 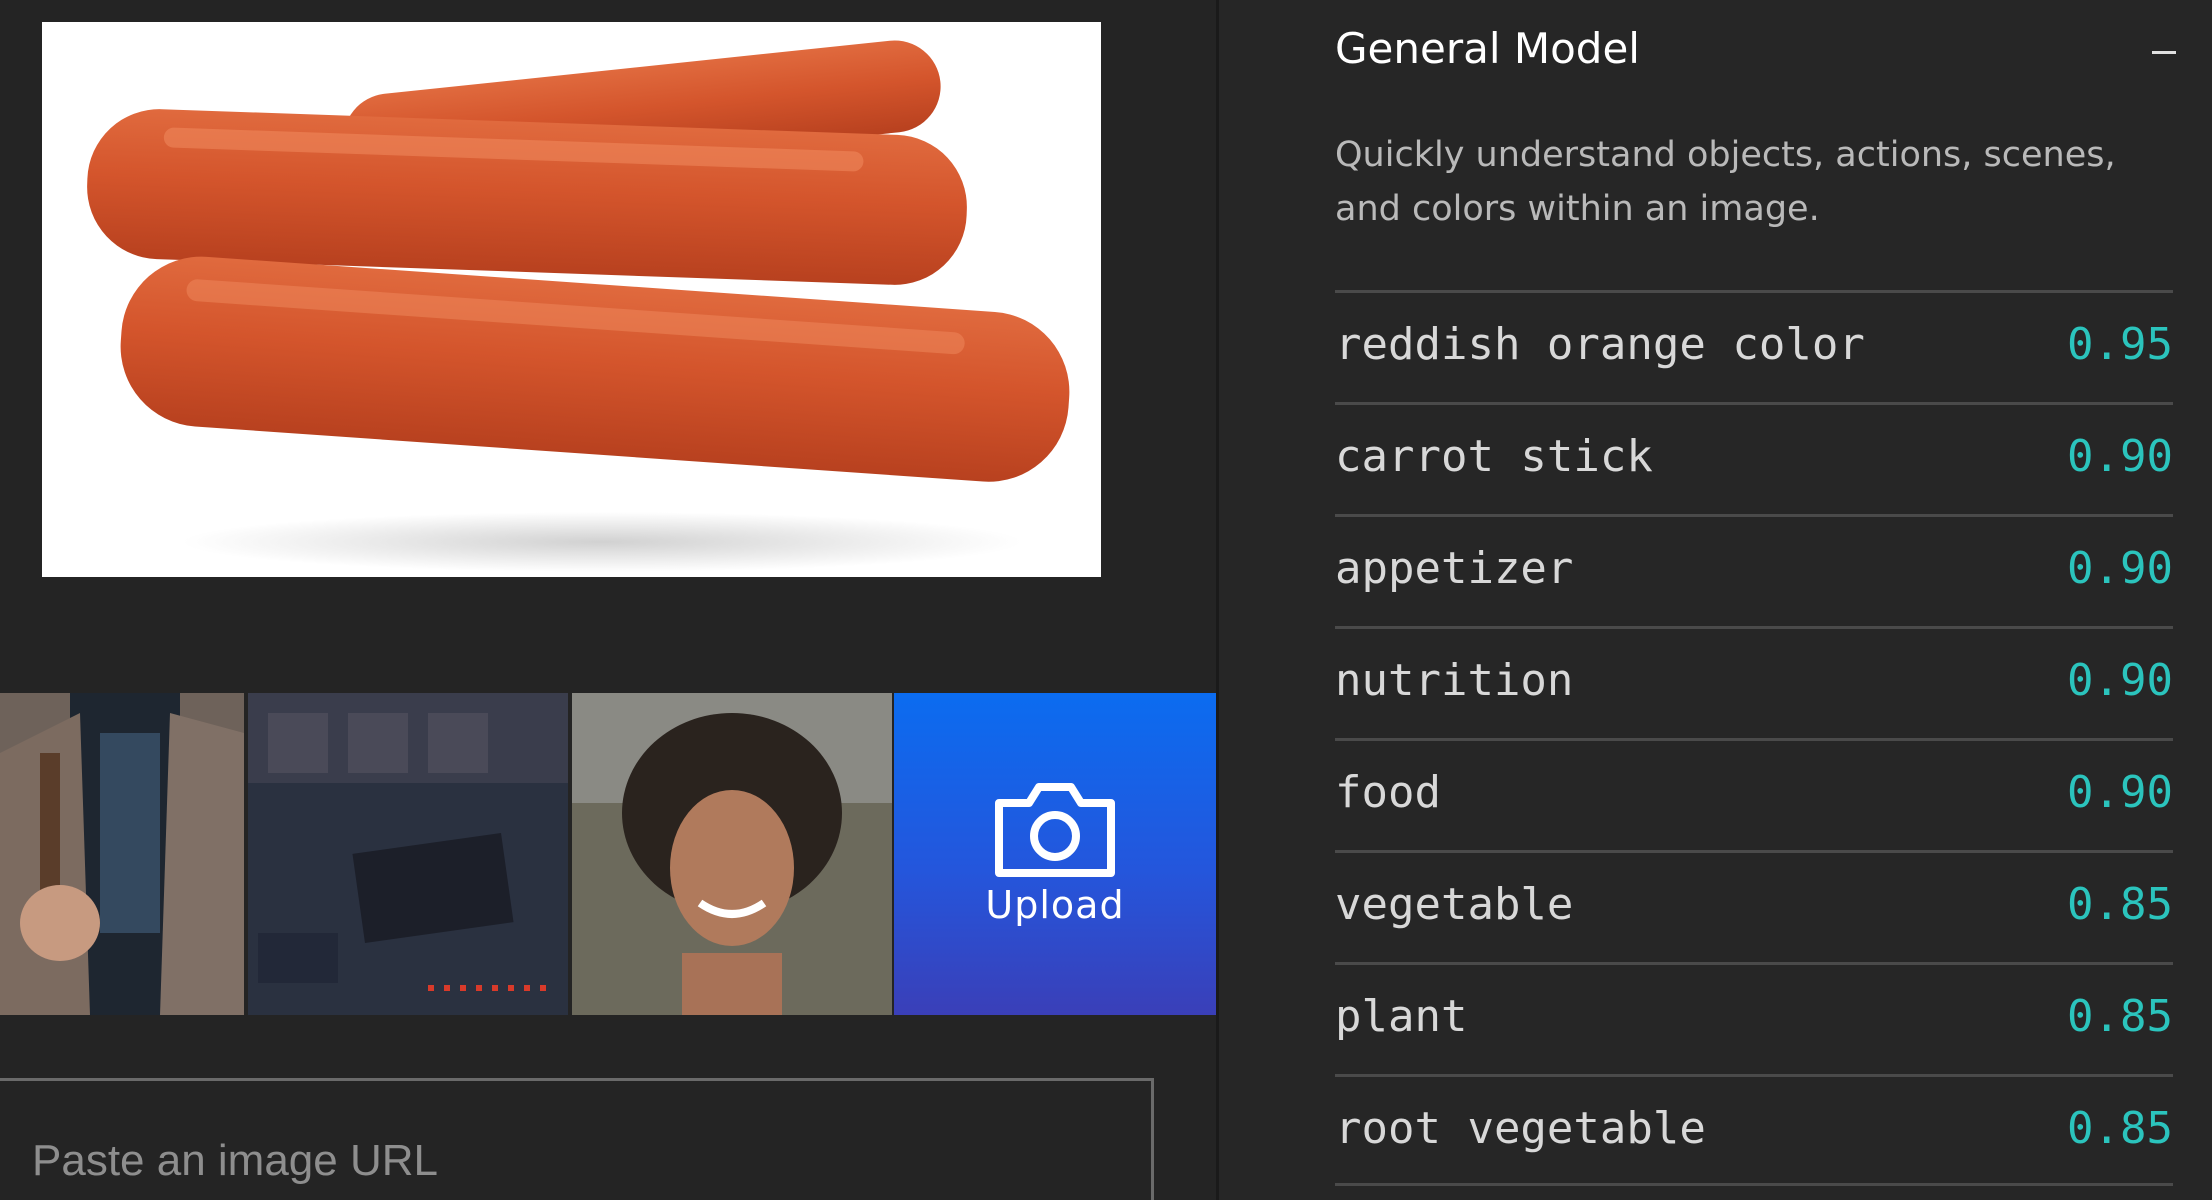 What do you see at coordinates (1055, 830) in the screenshot?
I see `camera-icon` at bounding box center [1055, 830].